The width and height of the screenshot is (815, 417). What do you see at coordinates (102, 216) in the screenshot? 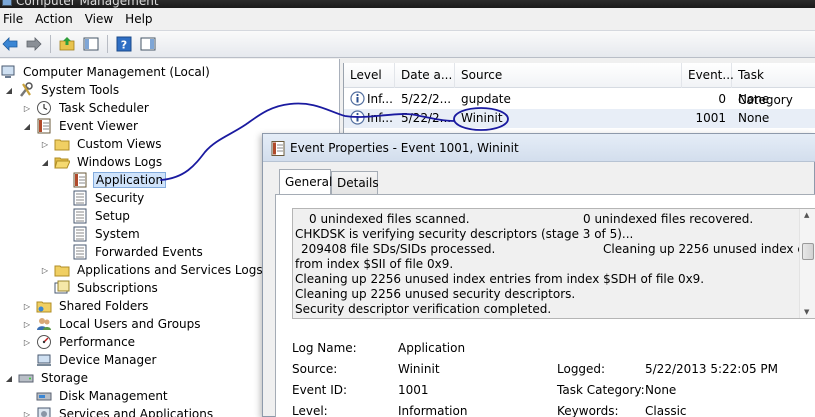
I see `tree-item-setup: Setup` at bounding box center [102, 216].